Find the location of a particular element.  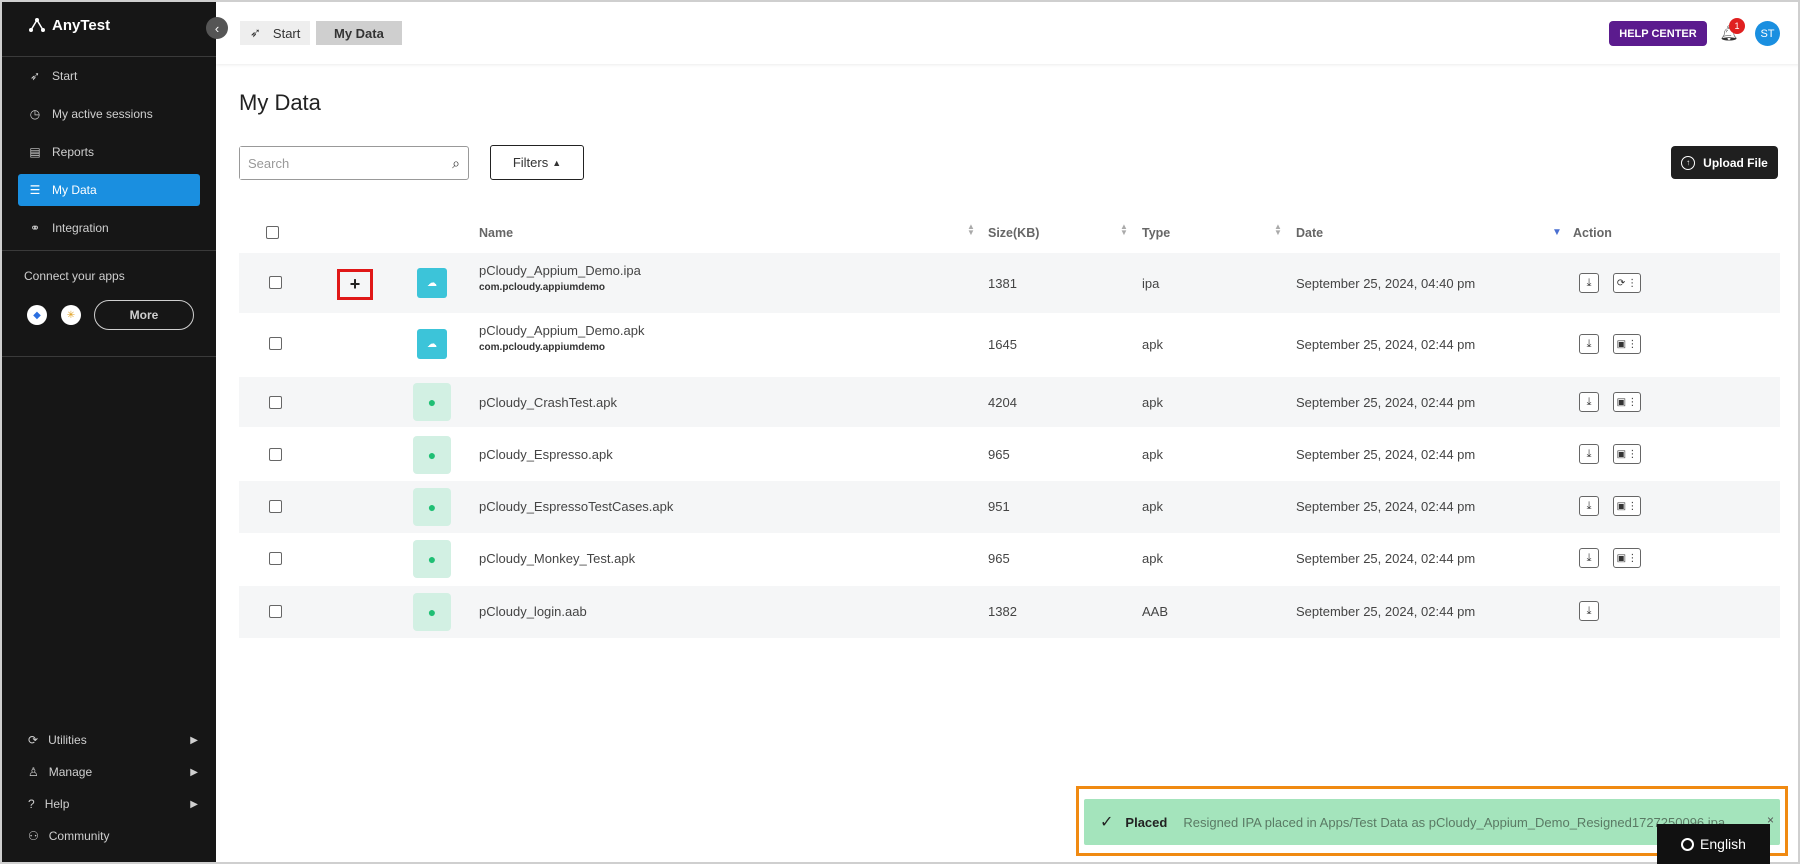

avatar: ST is located at coordinates (1767, 33).